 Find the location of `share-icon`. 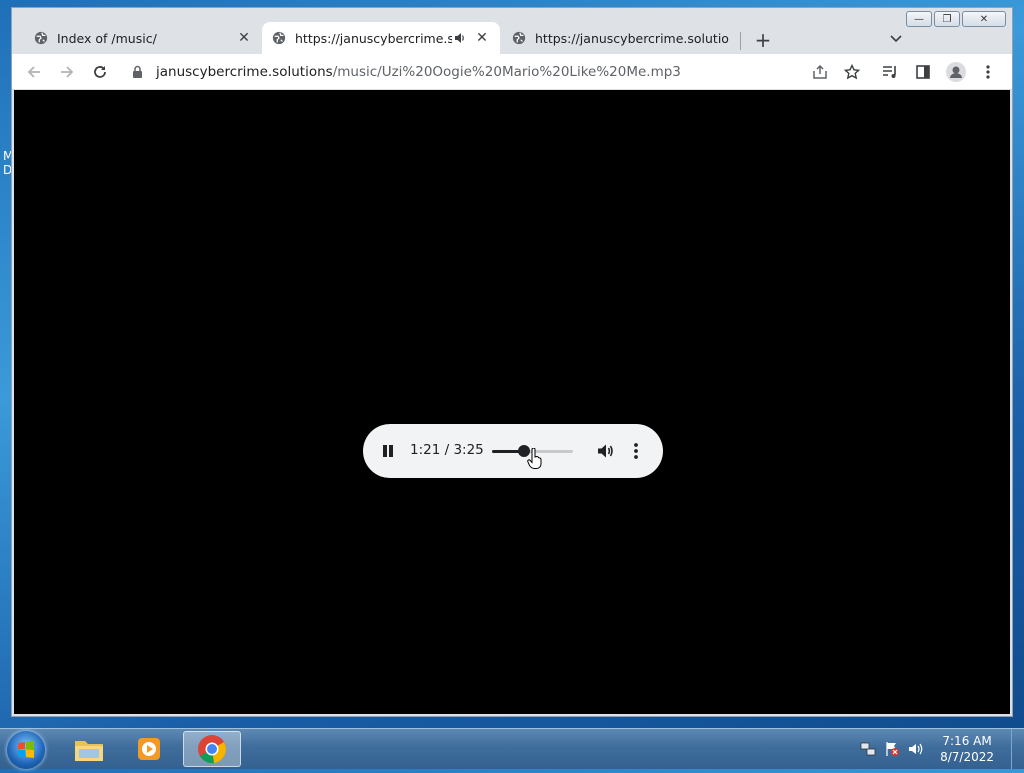

share-icon is located at coordinates (820, 71).